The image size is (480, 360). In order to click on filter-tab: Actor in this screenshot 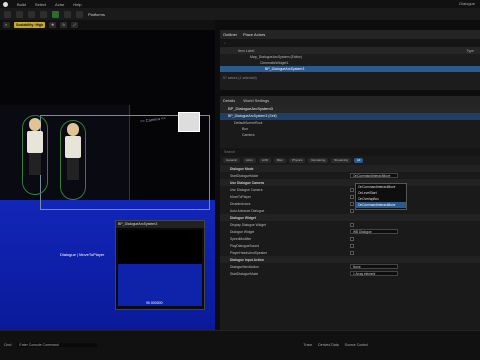, I will do `click(249, 160)`.